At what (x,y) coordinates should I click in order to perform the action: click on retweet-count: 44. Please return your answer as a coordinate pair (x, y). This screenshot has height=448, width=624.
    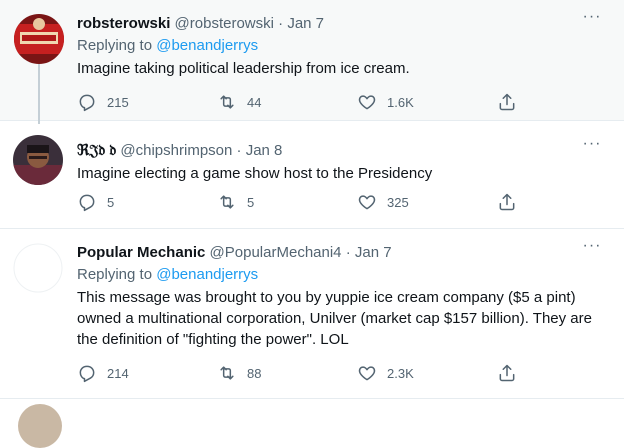
    Looking at the image, I should click on (254, 102).